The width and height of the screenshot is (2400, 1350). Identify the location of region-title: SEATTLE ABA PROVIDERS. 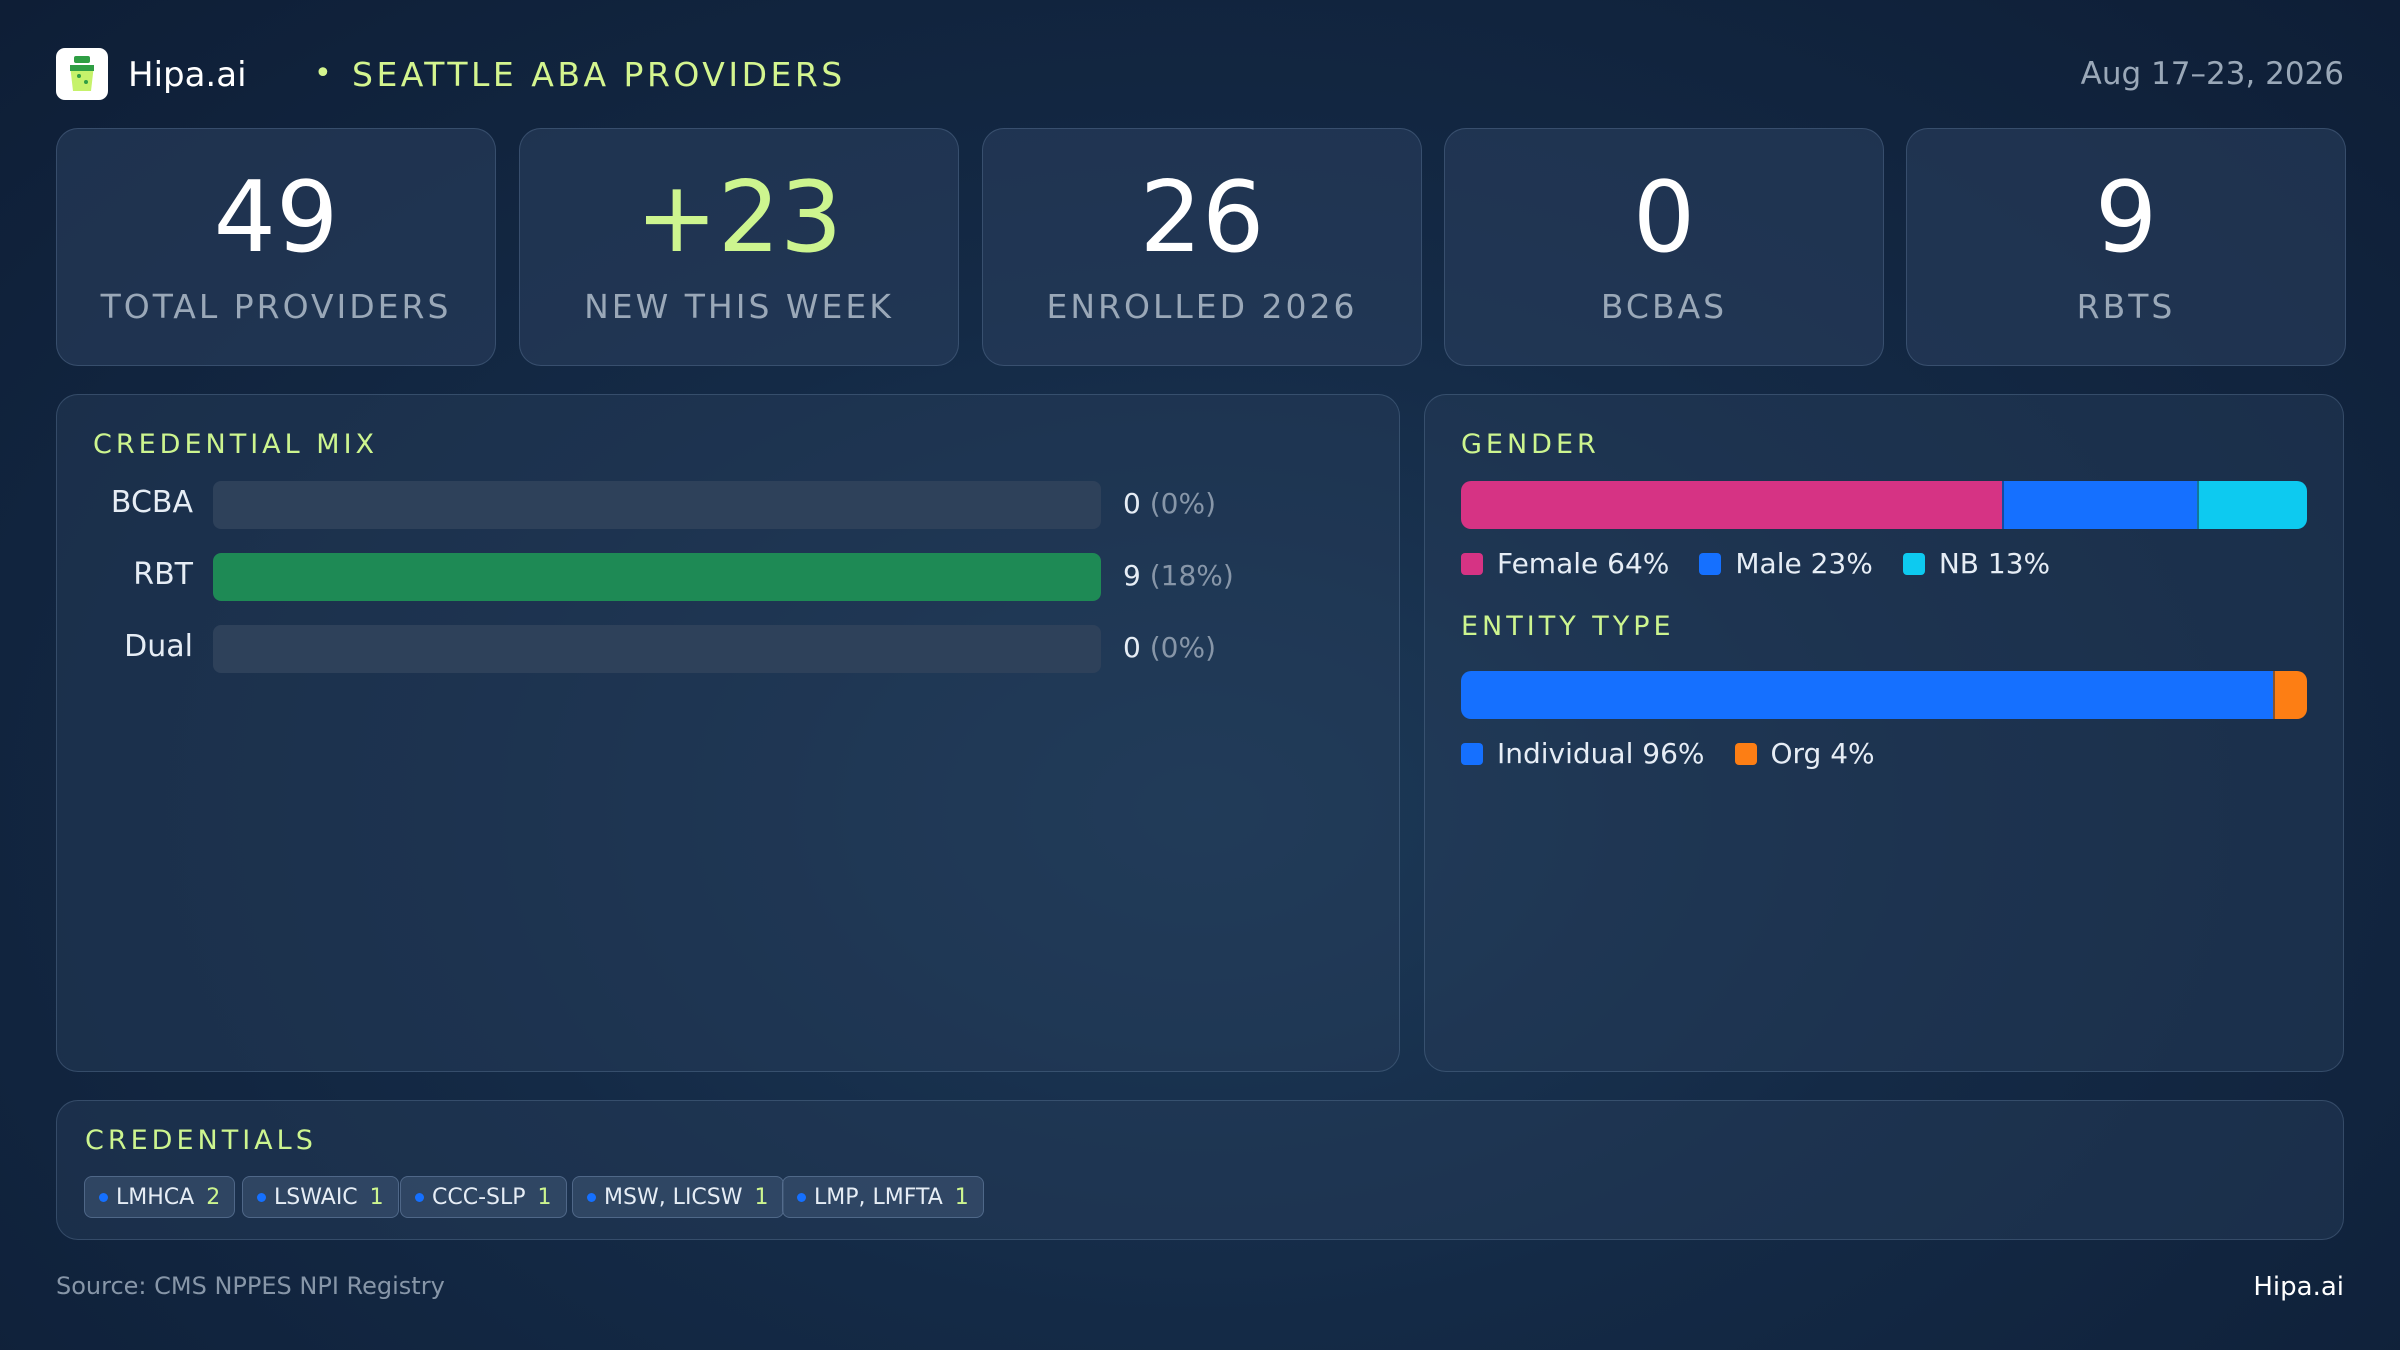
(599, 74).